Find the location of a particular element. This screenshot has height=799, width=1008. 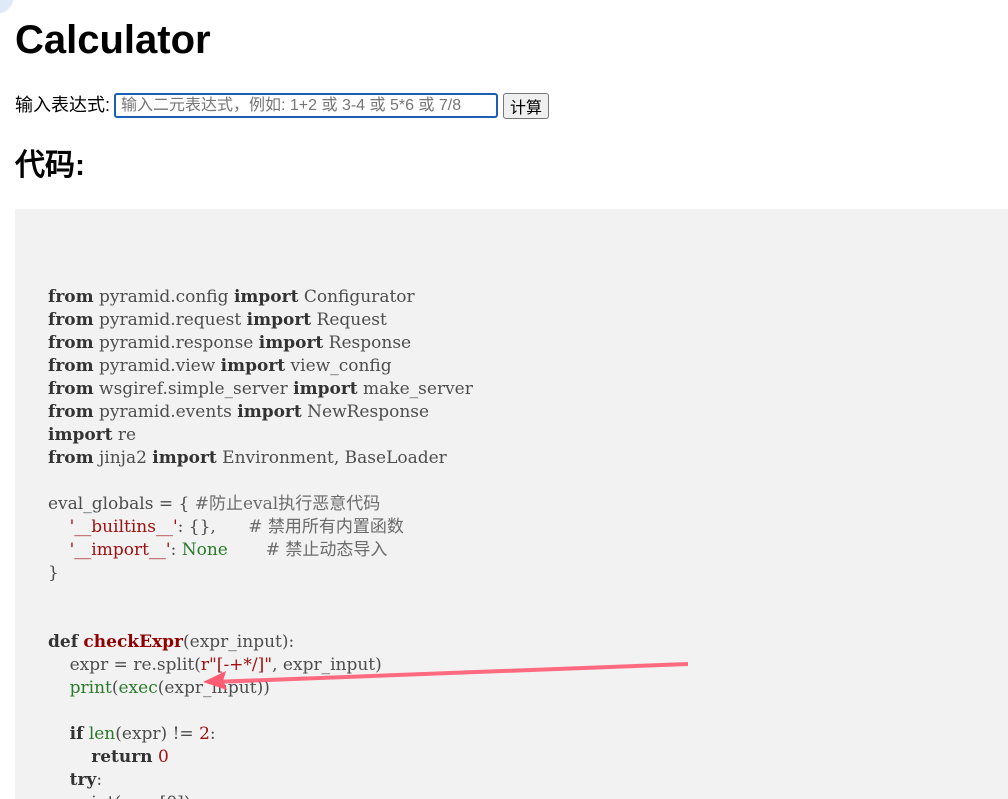

code-token: eval_globals = { is located at coordinates (121, 504).